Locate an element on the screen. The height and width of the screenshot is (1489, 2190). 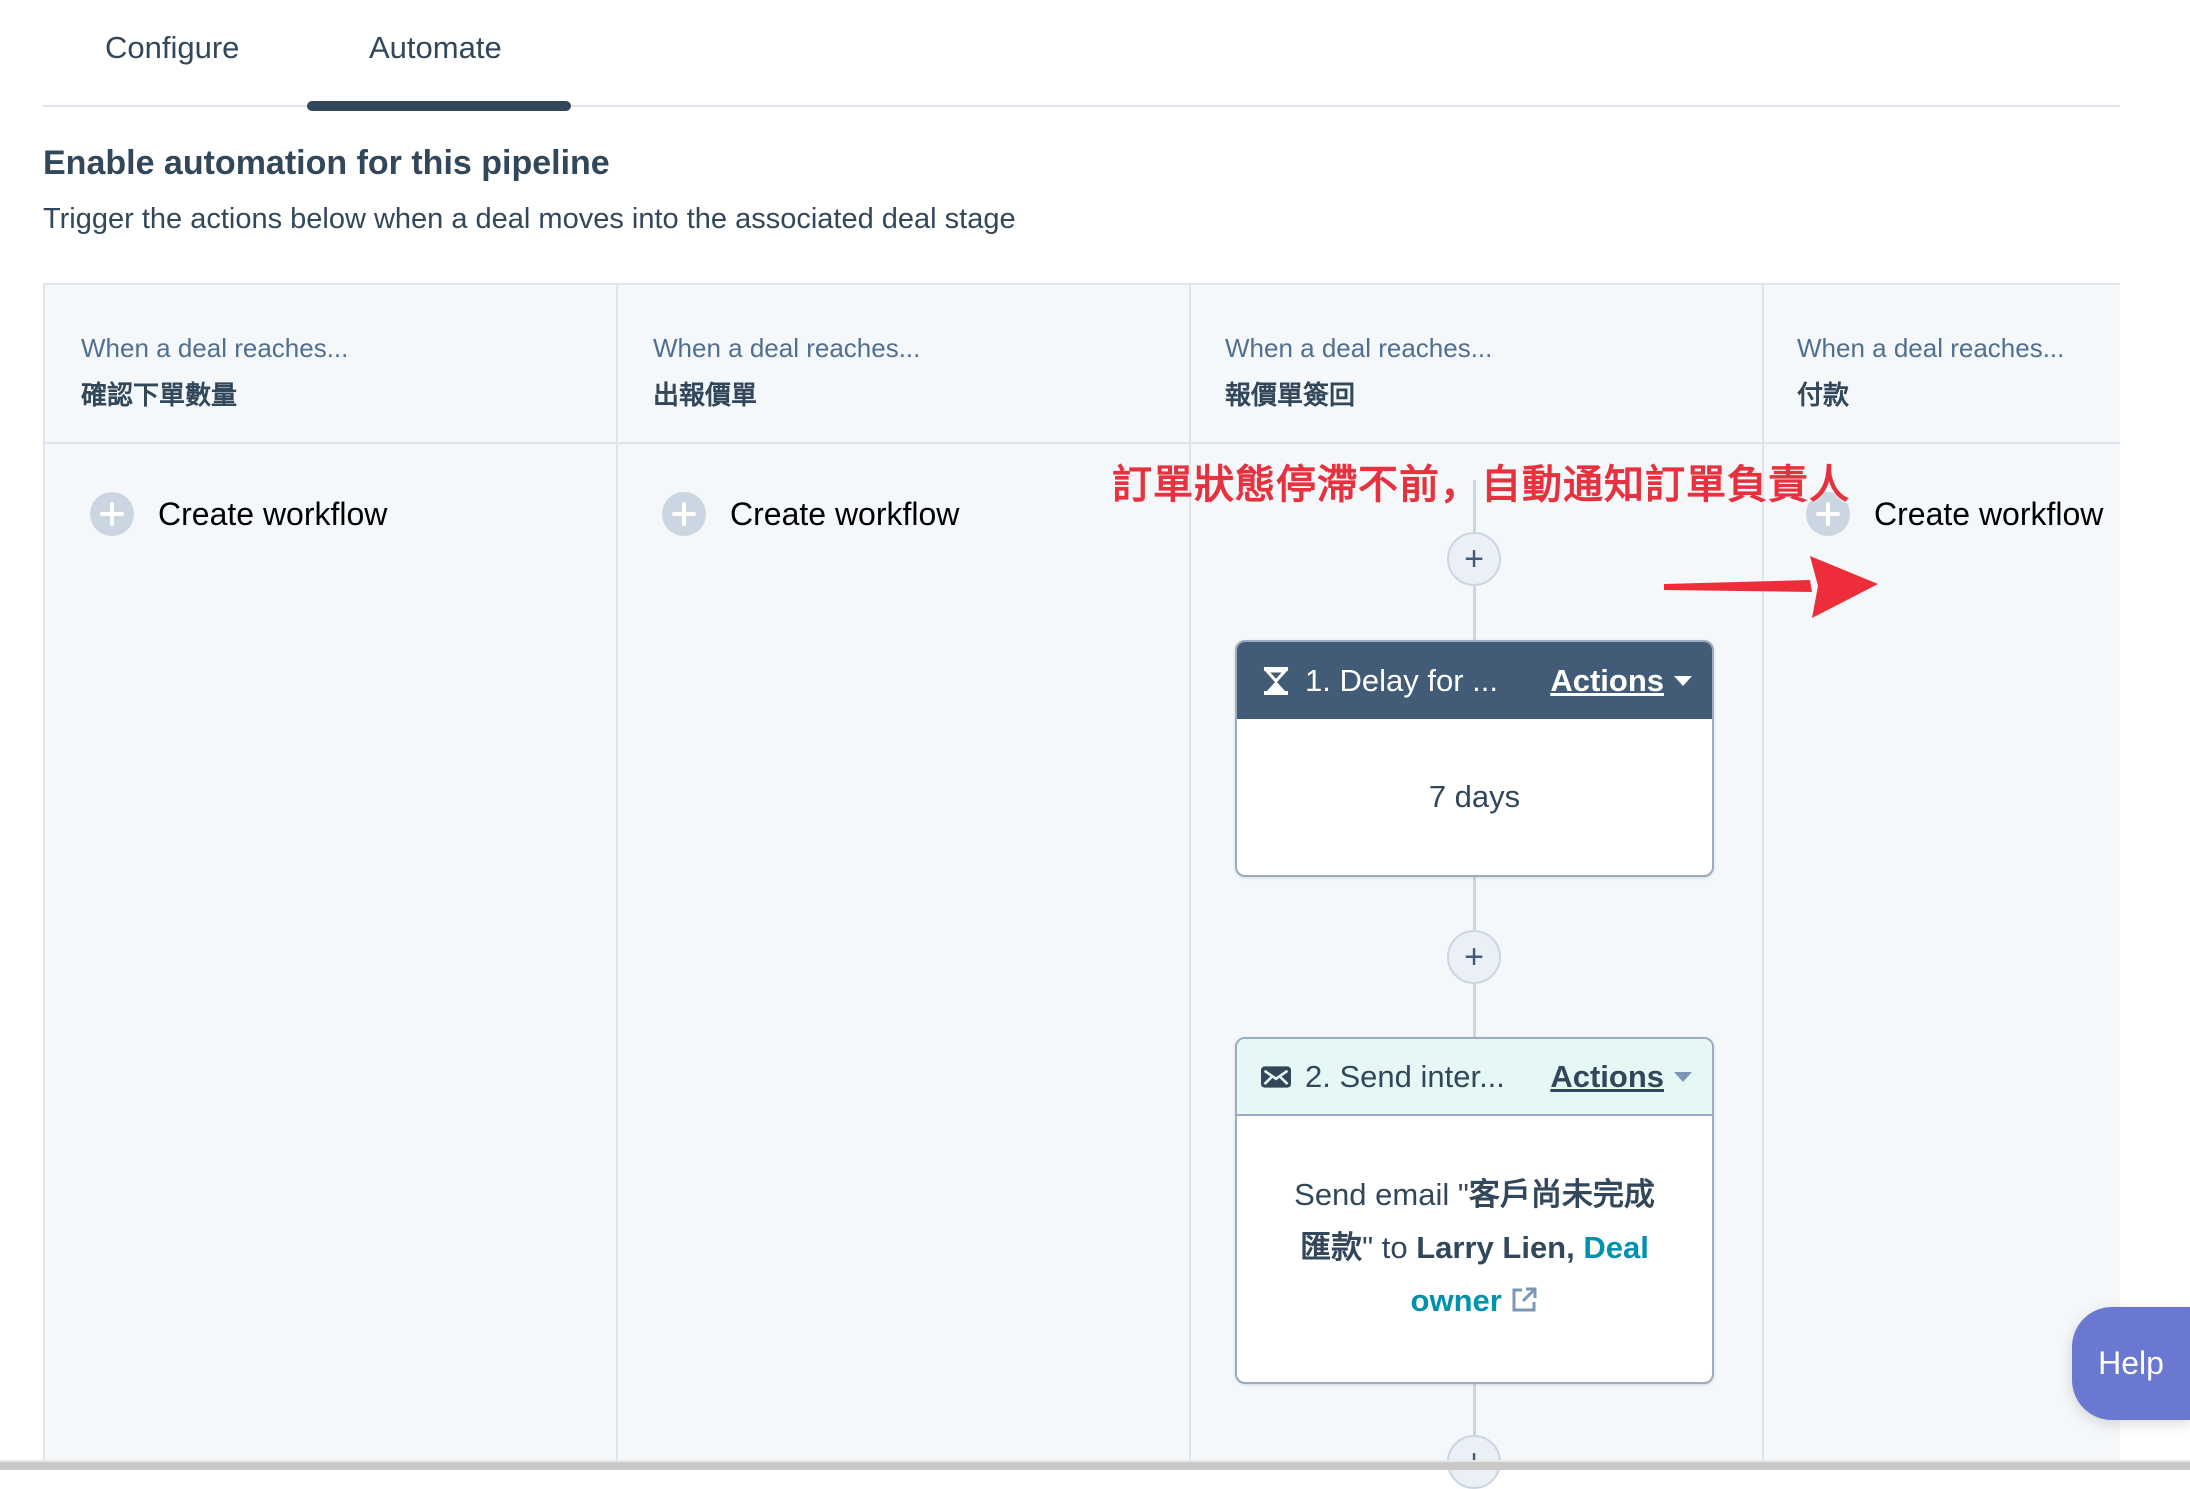
help-label: Help is located at coordinates (2131, 1363).